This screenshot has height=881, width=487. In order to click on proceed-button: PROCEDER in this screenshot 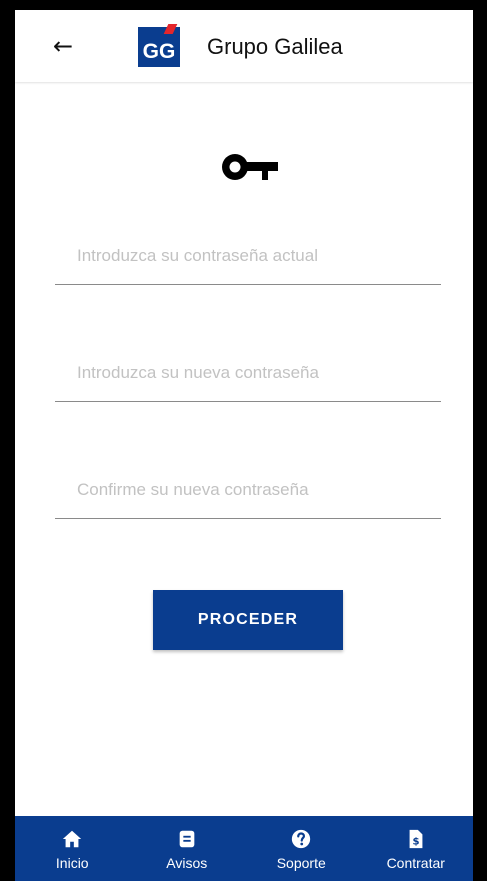, I will do `click(248, 620)`.